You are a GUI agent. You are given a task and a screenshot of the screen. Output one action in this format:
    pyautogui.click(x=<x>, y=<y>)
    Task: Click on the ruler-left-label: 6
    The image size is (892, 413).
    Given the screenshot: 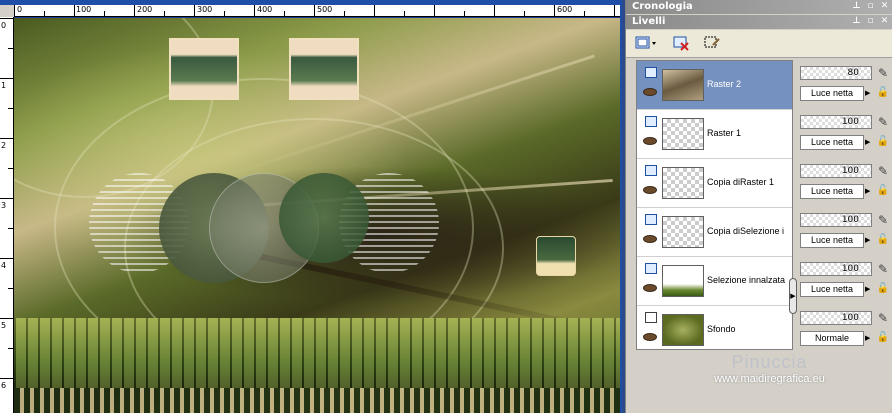 What is the action you would take?
    pyautogui.click(x=4, y=385)
    